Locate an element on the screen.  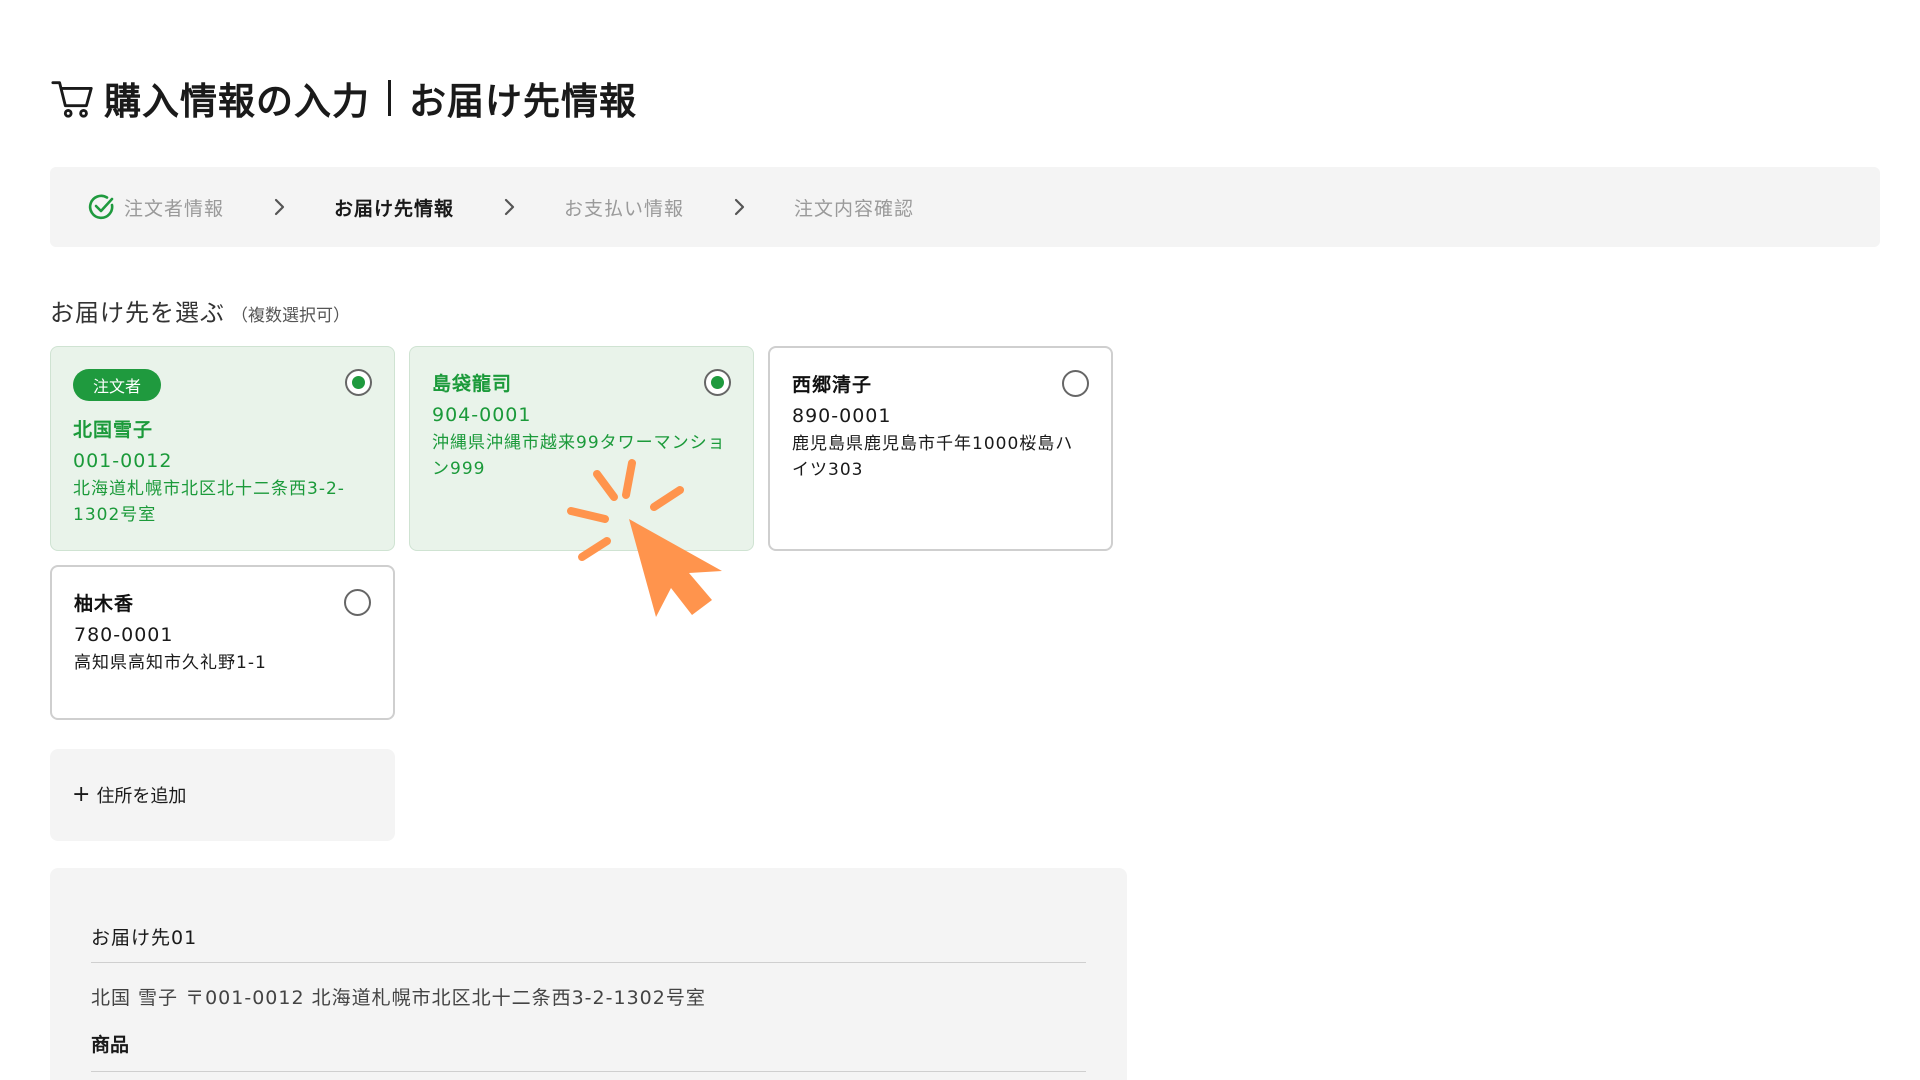
page-title-row: 購入情報の入力 お届け先情報 is located at coordinates (343, 98).